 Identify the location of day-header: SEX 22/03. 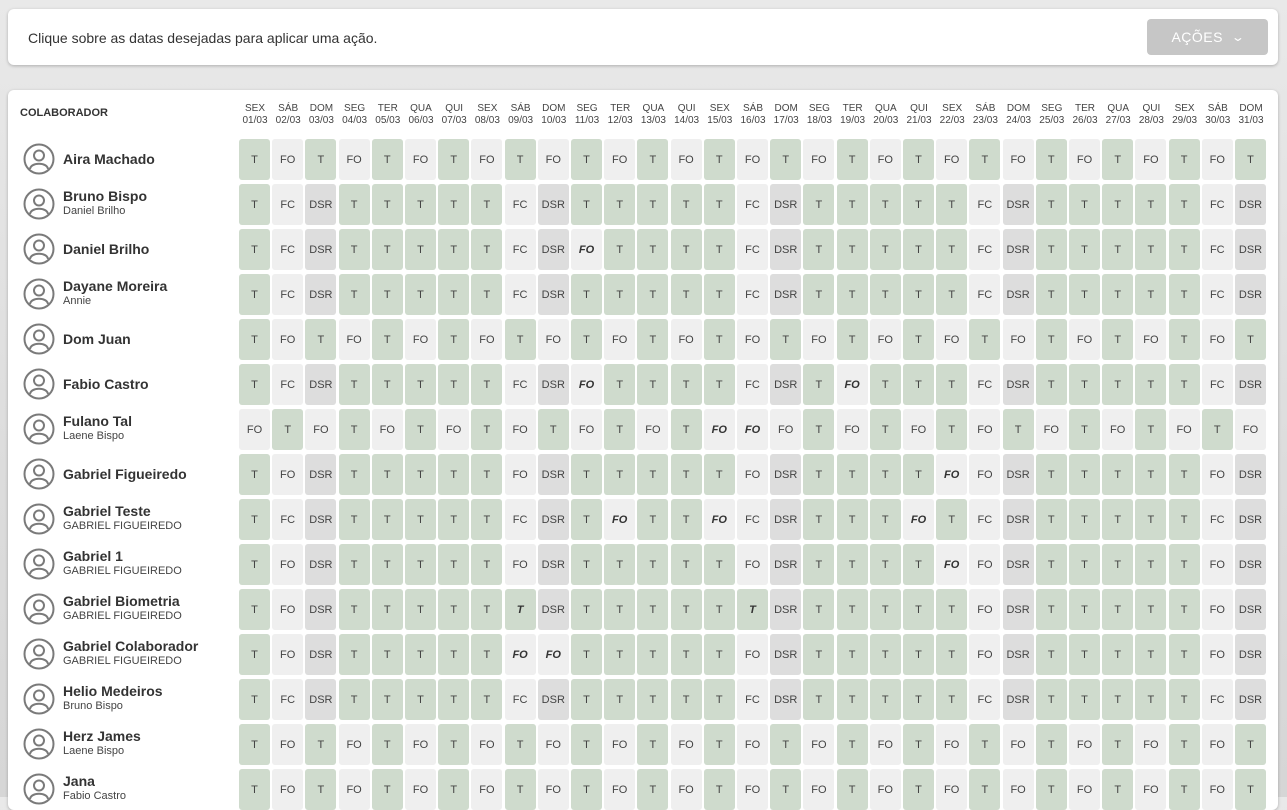
(952, 115).